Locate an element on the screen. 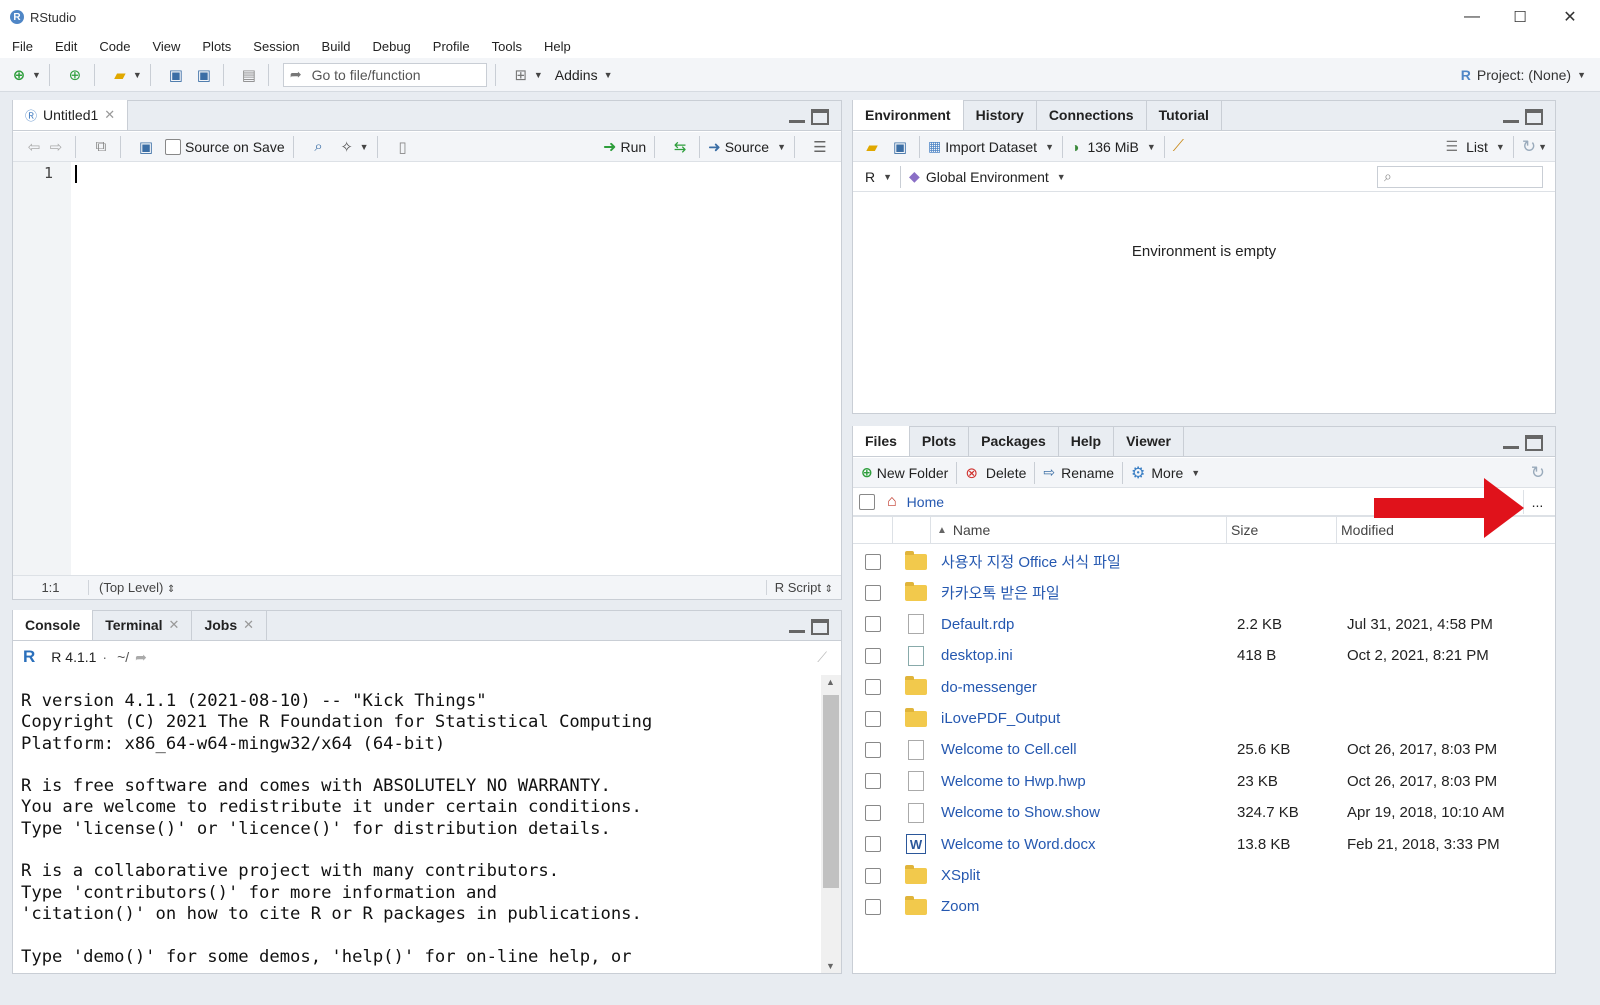 The width and height of the screenshot is (1600, 1005). close-window-button: ✕ is located at coordinates (1570, 17).